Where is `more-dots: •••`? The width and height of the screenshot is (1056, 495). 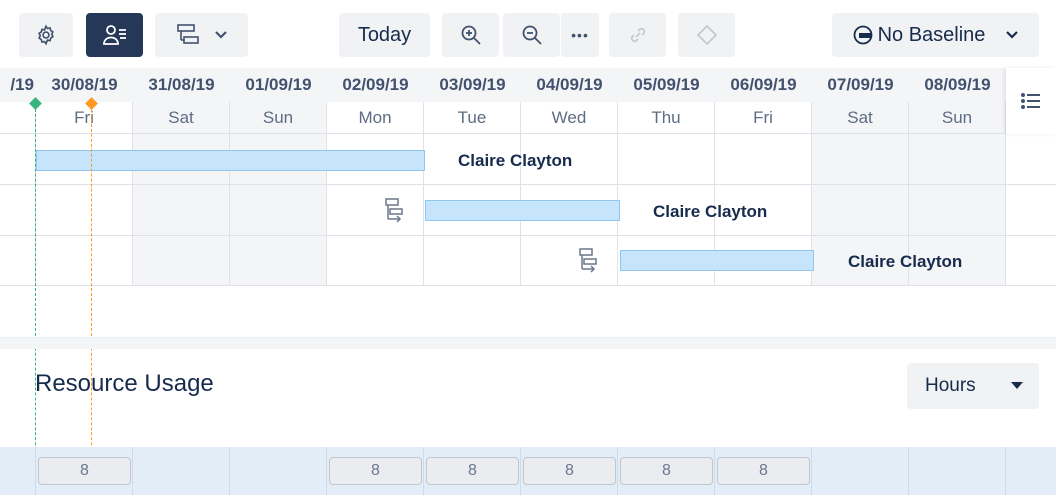 more-dots: ••• is located at coordinates (580, 35).